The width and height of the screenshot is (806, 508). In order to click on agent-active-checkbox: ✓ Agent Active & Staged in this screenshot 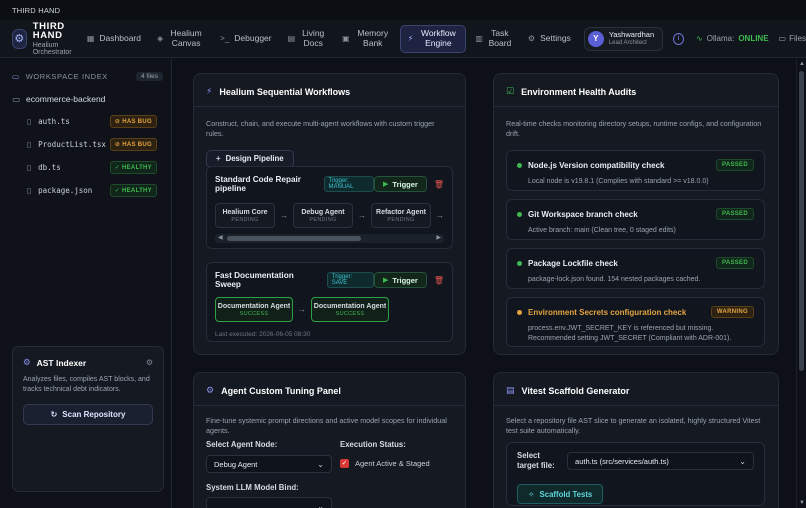, I will do `click(385, 463)`.